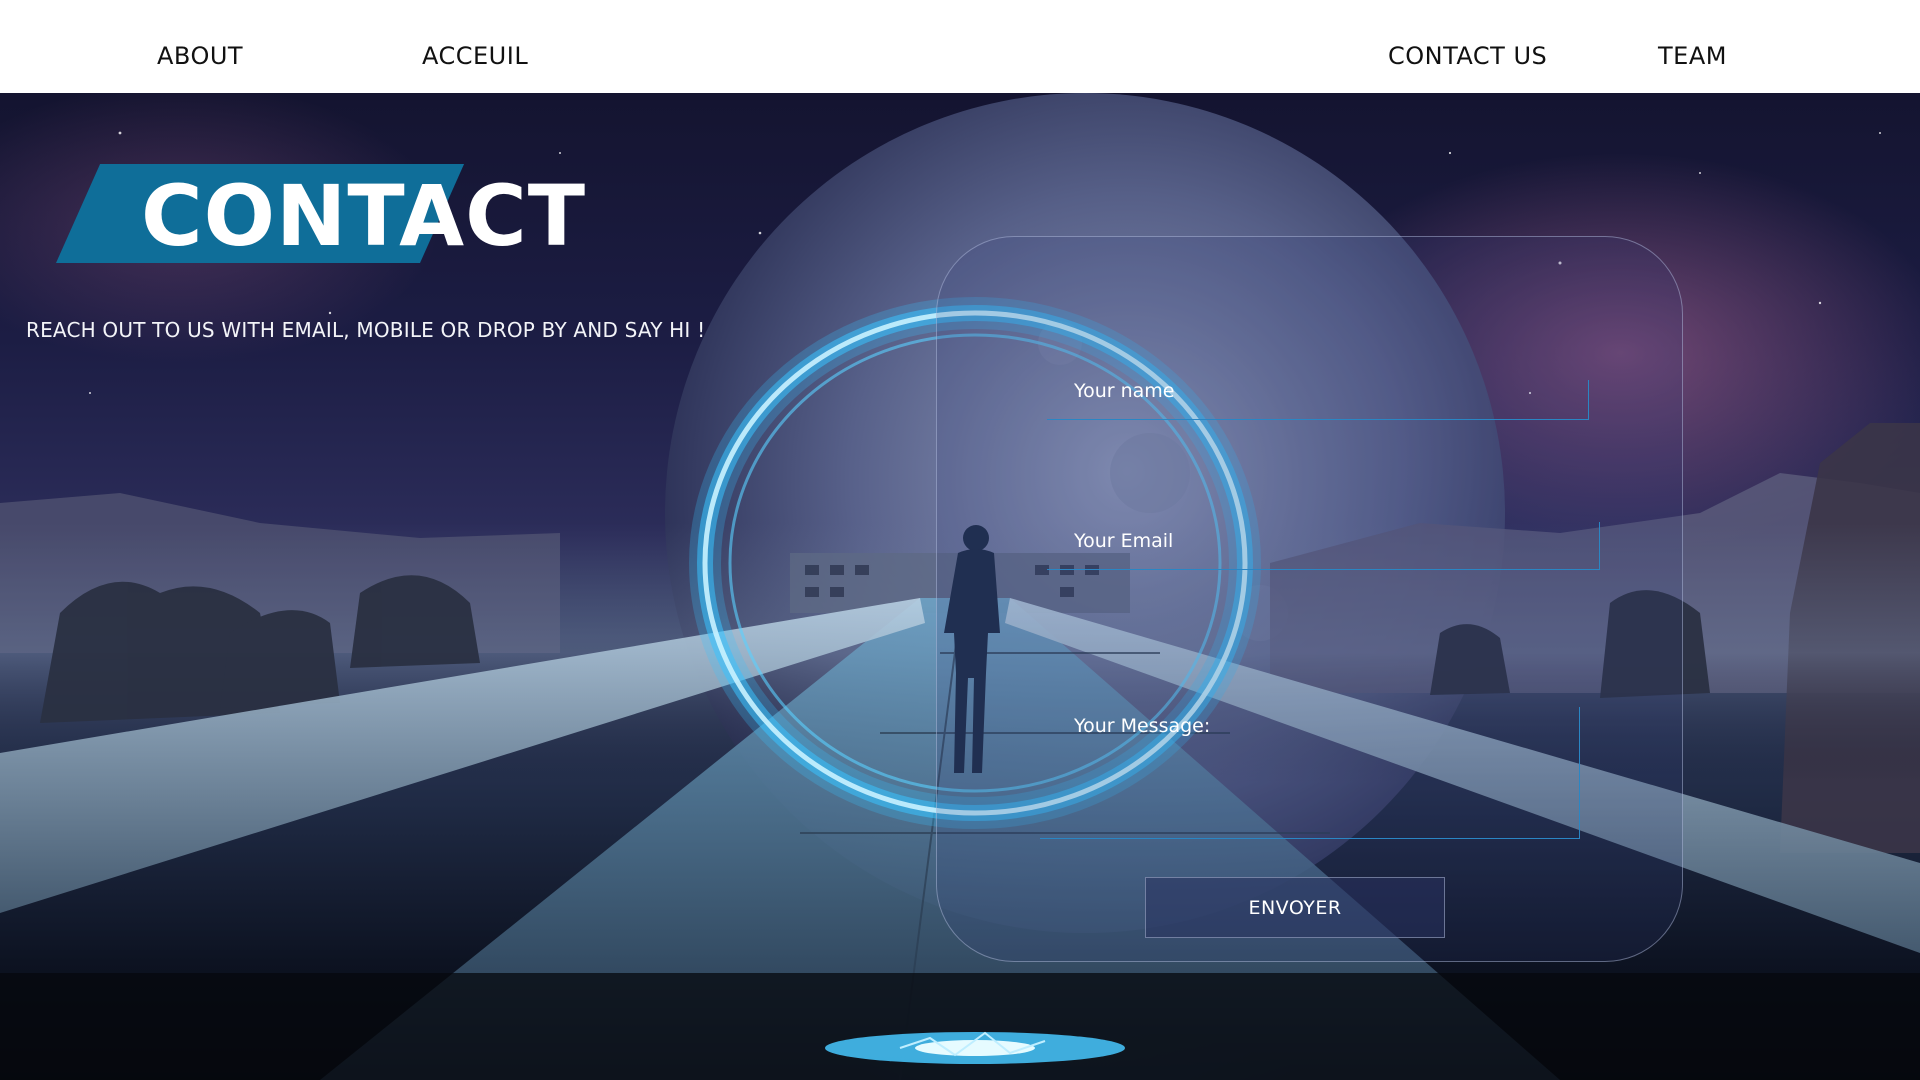 The height and width of the screenshot is (1080, 1920). Describe the element at coordinates (475, 56) in the screenshot. I see `nav-link-acceuil: ACCEUIL` at that location.